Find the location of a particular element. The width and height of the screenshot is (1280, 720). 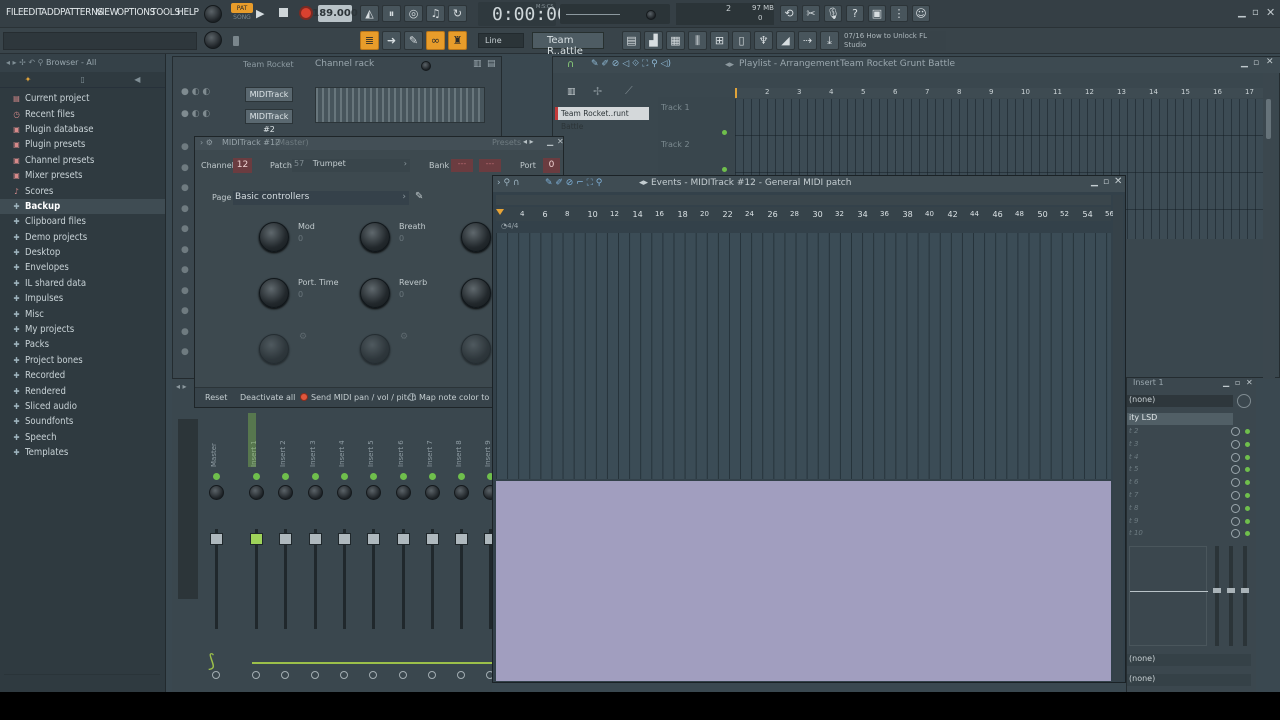

maximize-icon: ▫ is located at coordinates (1255, 12).